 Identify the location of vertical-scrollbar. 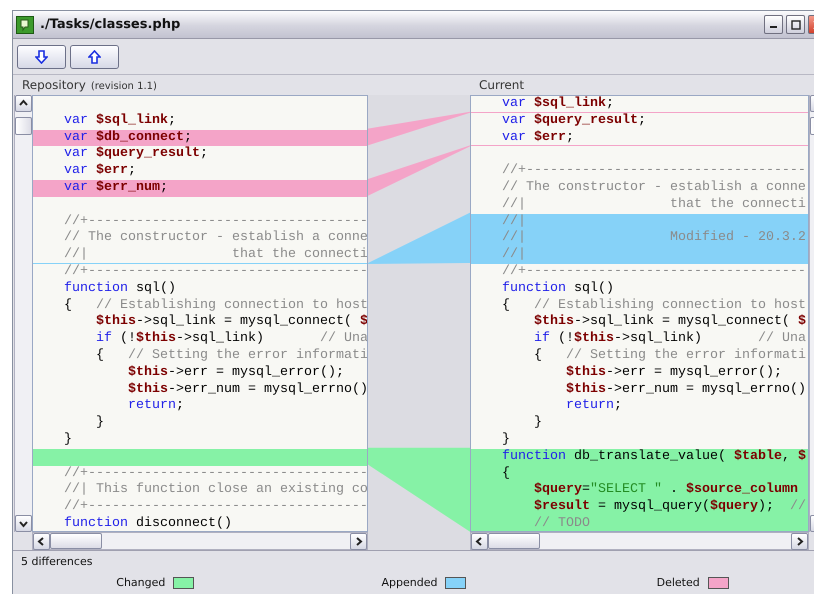
(23, 313).